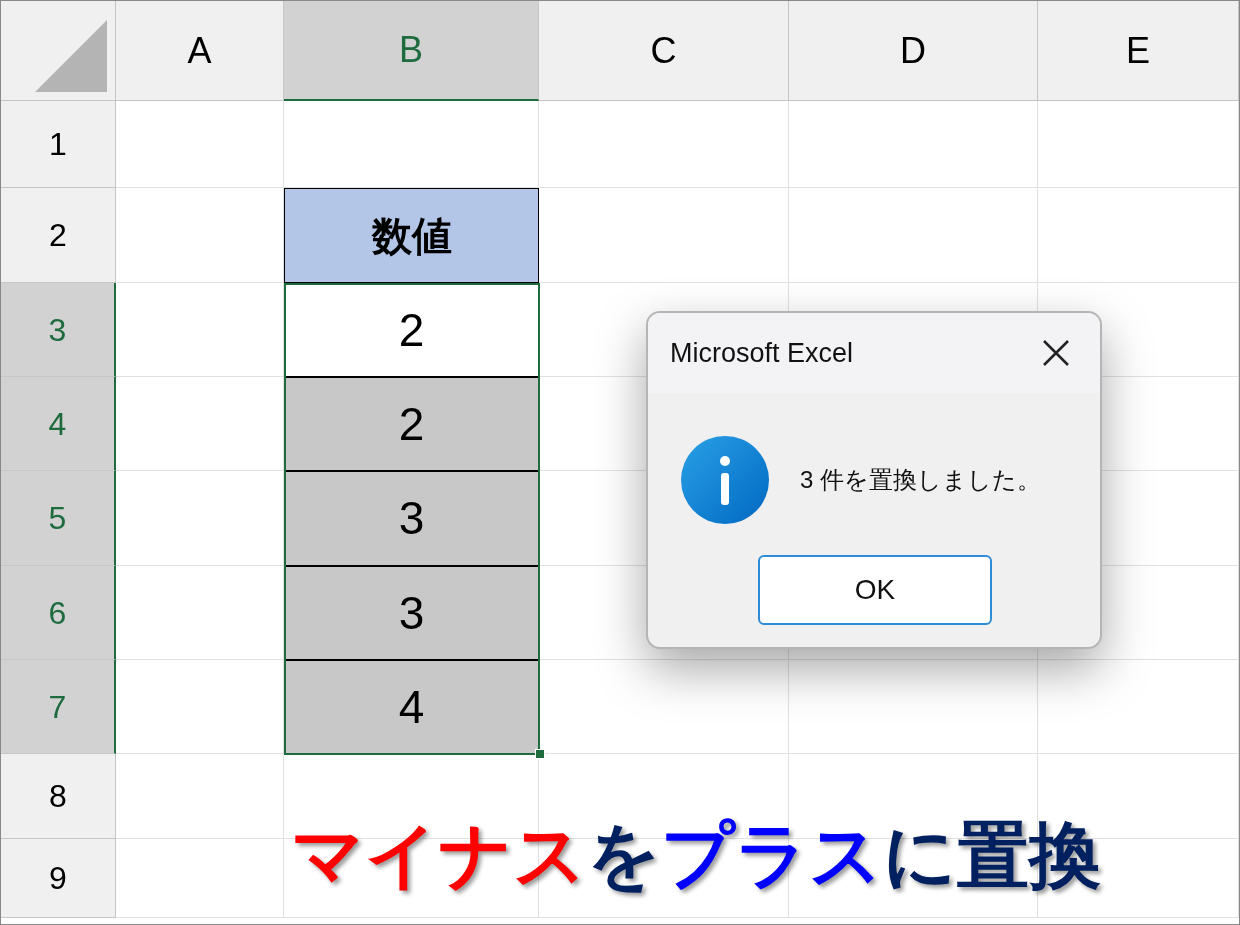 This screenshot has height=925, width=1240. Describe the element at coordinates (58, 613) in the screenshot. I see `row-header: 6` at that location.